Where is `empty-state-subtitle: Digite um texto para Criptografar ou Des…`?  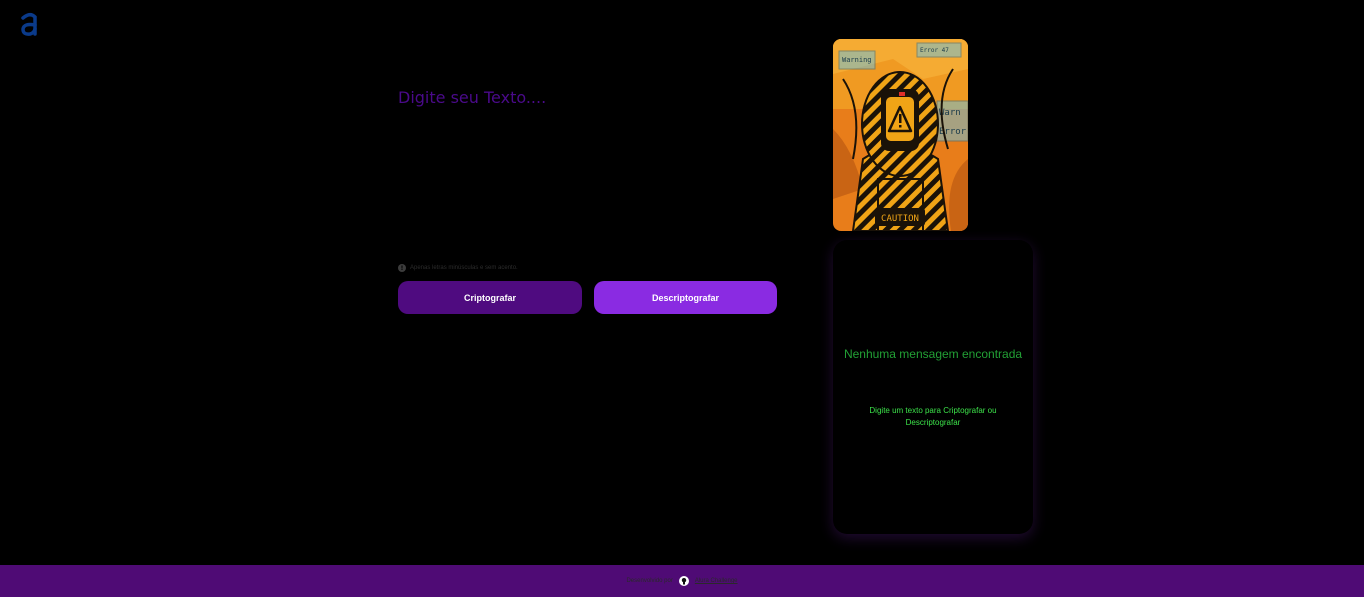
empty-state-subtitle: Digite um texto para Criptografar ou Des… is located at coordinates (933, 416).